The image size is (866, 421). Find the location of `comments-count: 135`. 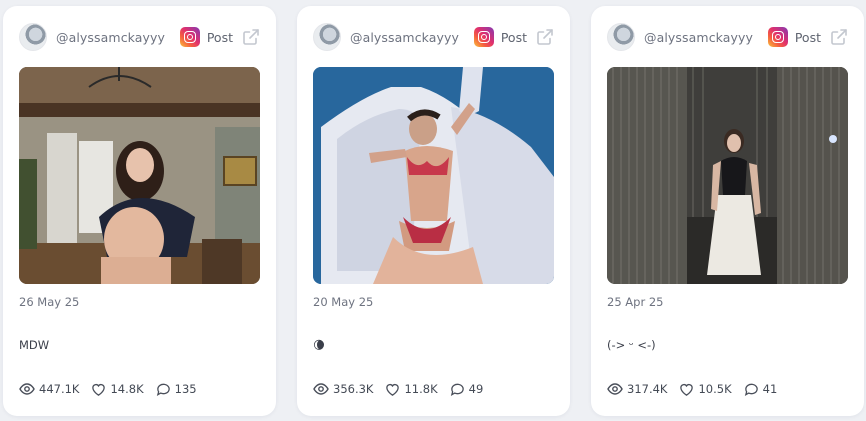

comments-count: 135 is located at coordinates (185, 389).